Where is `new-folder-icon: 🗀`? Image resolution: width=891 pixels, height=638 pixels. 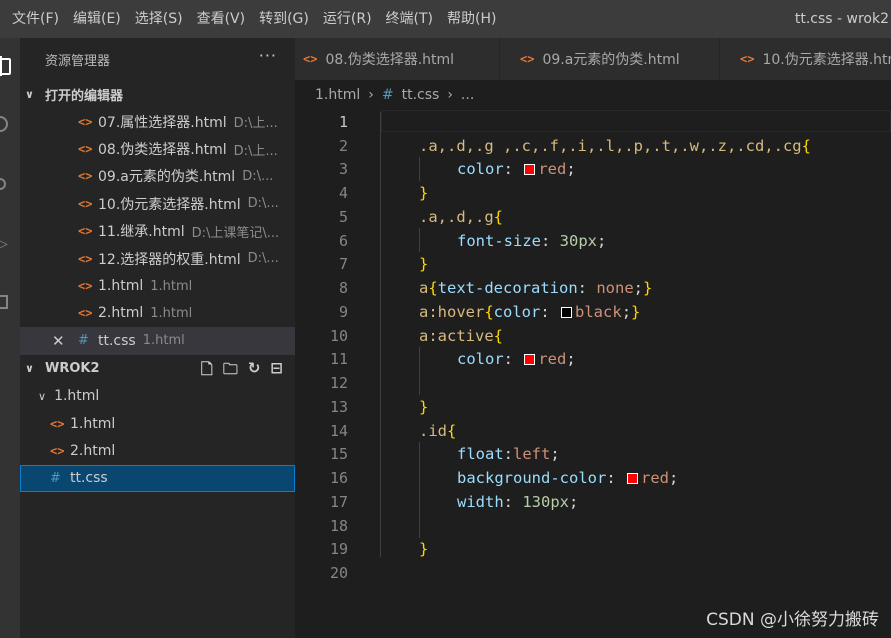
new-folder-icon: 🗀 is located at coordinates (230, 371).